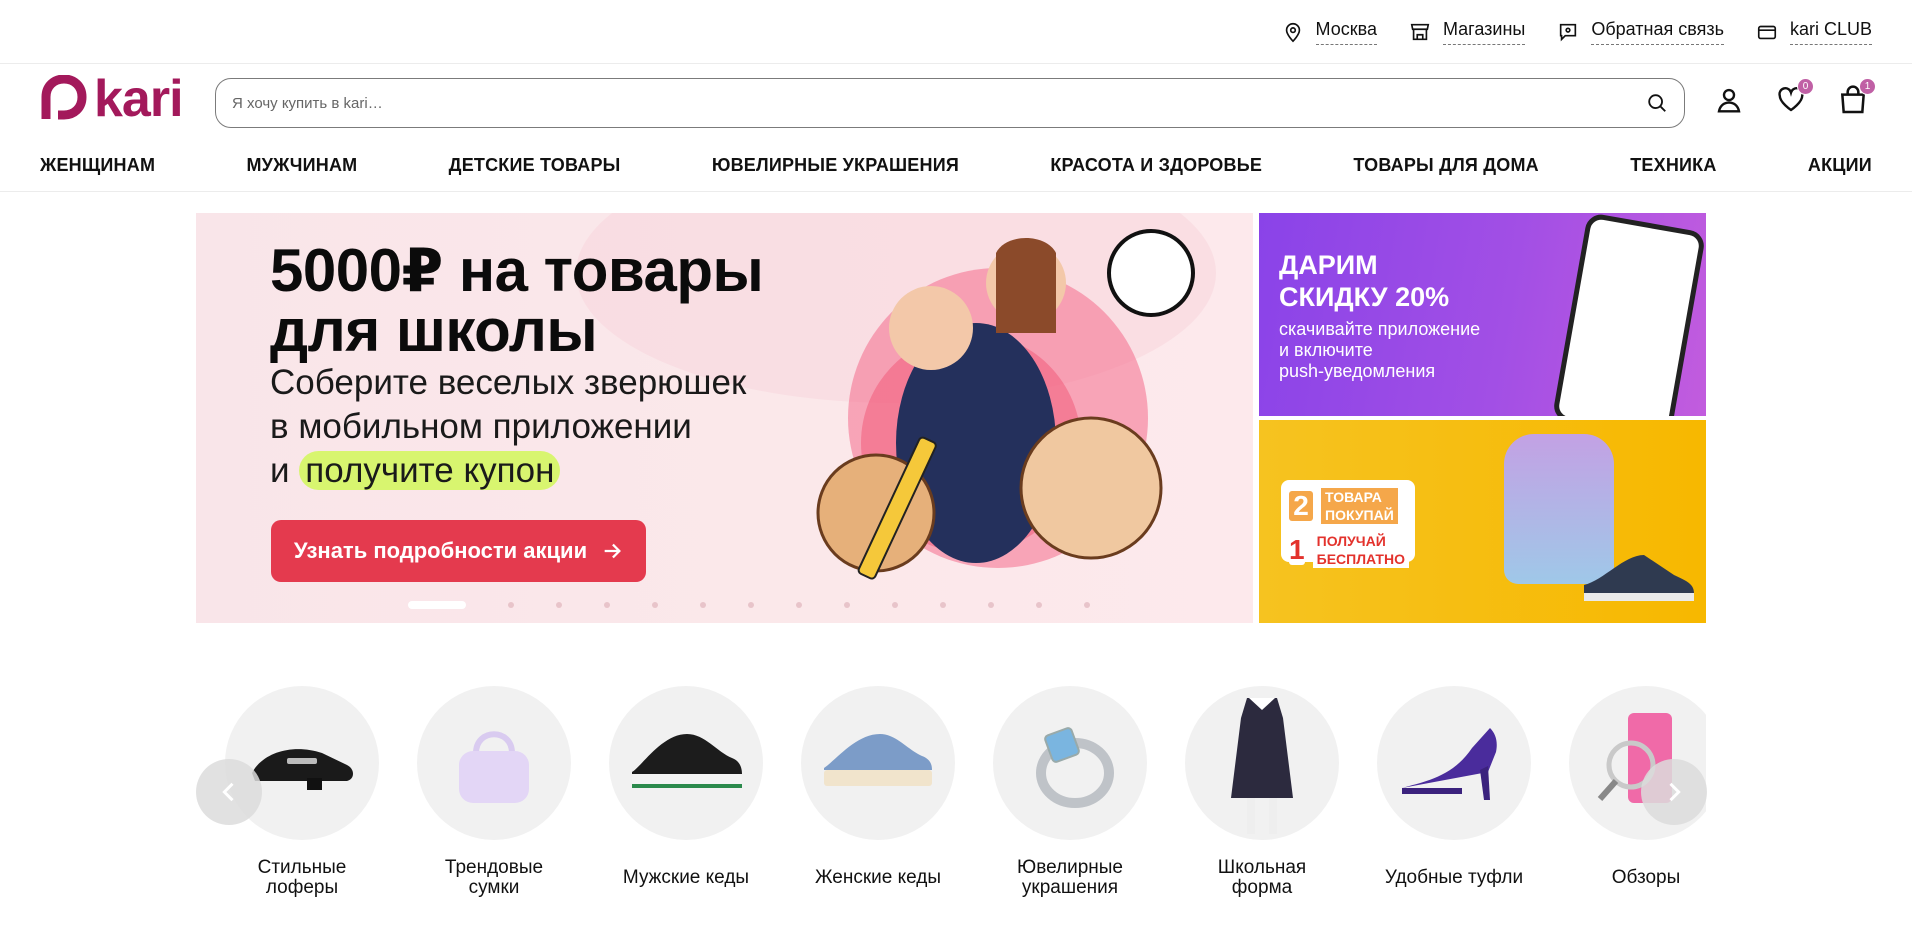 This screenshot has width=1912, height=927. I want to click on get-one-text: ПОЛУЧАЙ БЕСПЛАТНО, so click(1360, 550).